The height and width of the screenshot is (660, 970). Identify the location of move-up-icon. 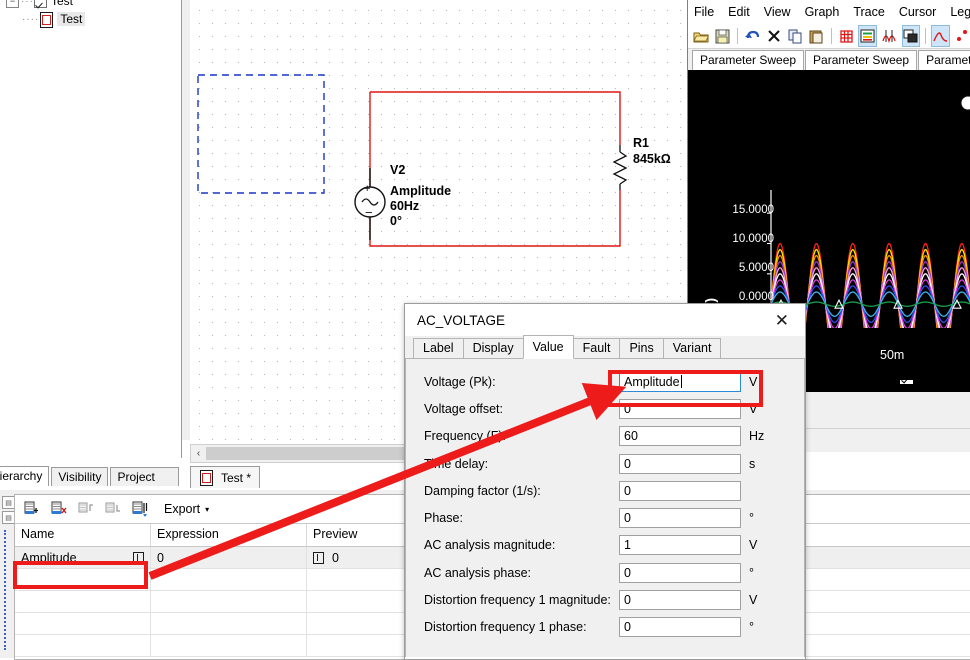
(86, 509).